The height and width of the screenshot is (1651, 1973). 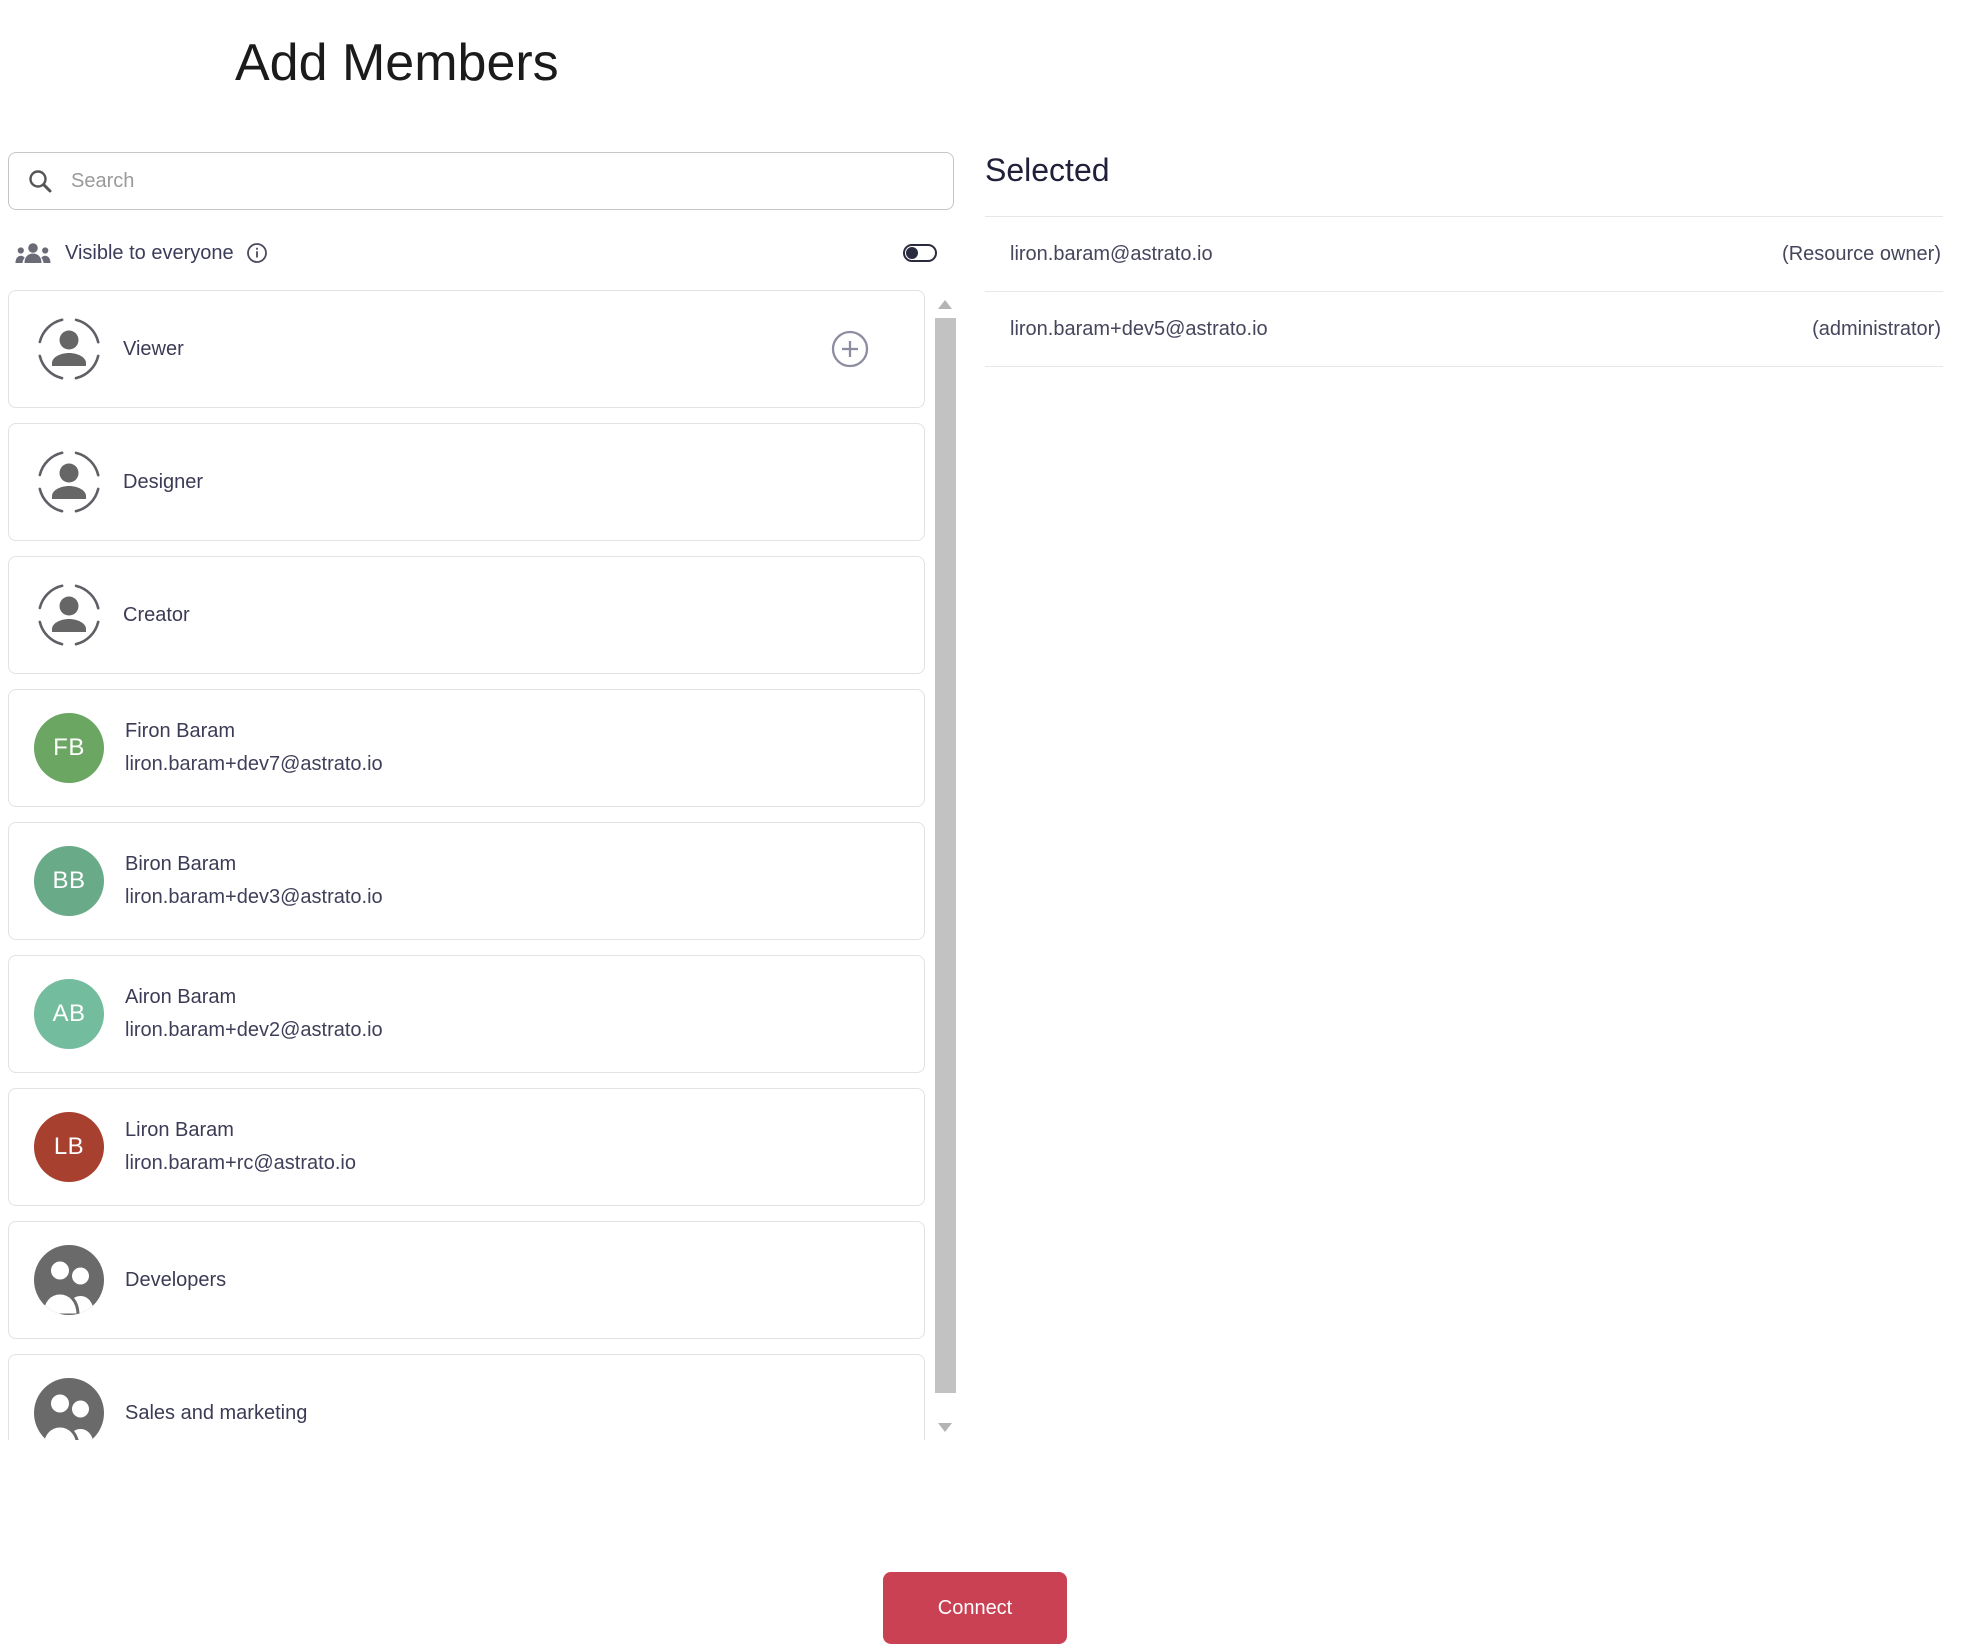 What do you see at coordinates (180, 731) in the screenshot?
I see `user-name: Firon Baram` at bounding box center [180, 731].